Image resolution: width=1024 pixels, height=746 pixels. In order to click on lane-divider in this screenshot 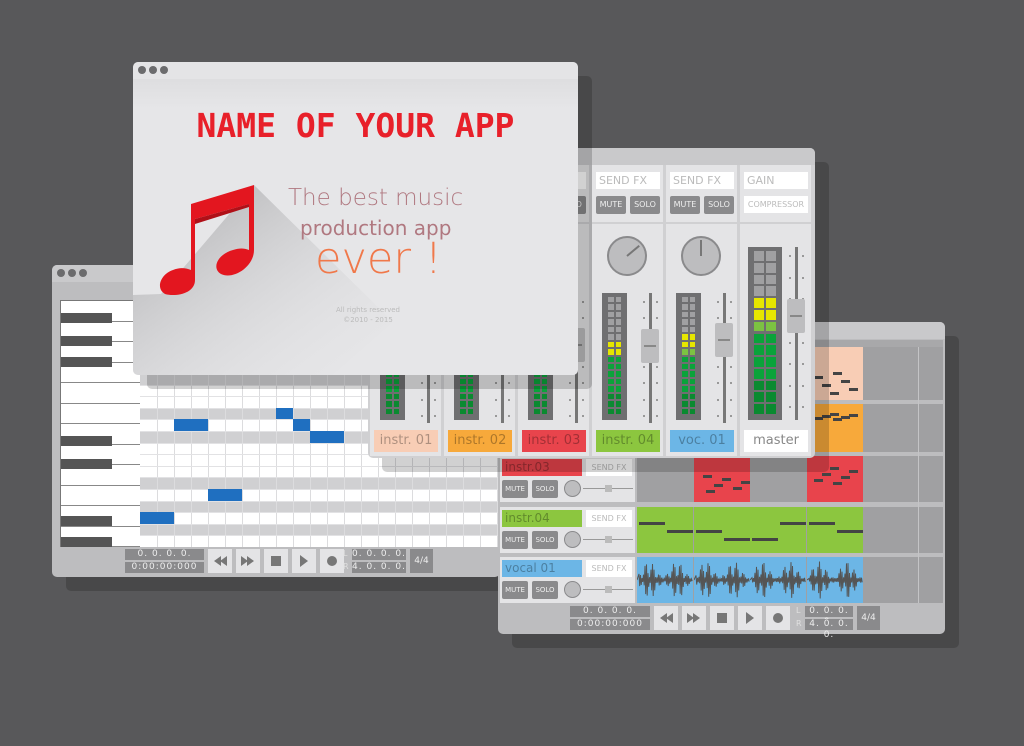, I will do `click(918, 475)`.